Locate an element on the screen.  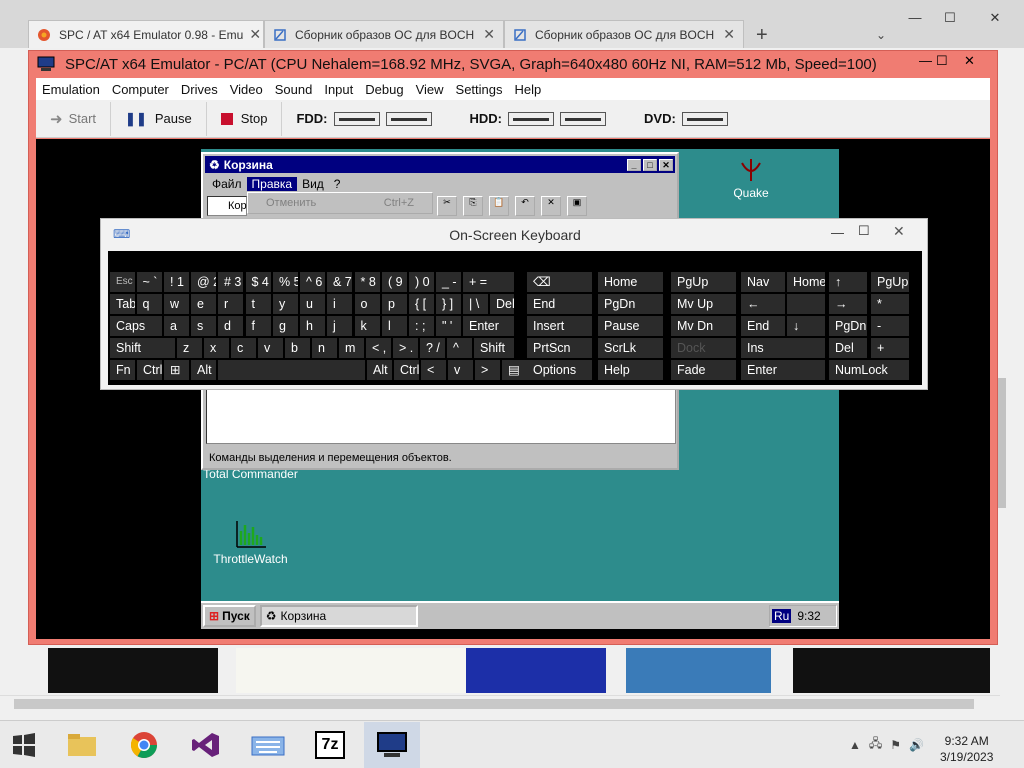
osk-key: z is located at coordinates (189, 348).